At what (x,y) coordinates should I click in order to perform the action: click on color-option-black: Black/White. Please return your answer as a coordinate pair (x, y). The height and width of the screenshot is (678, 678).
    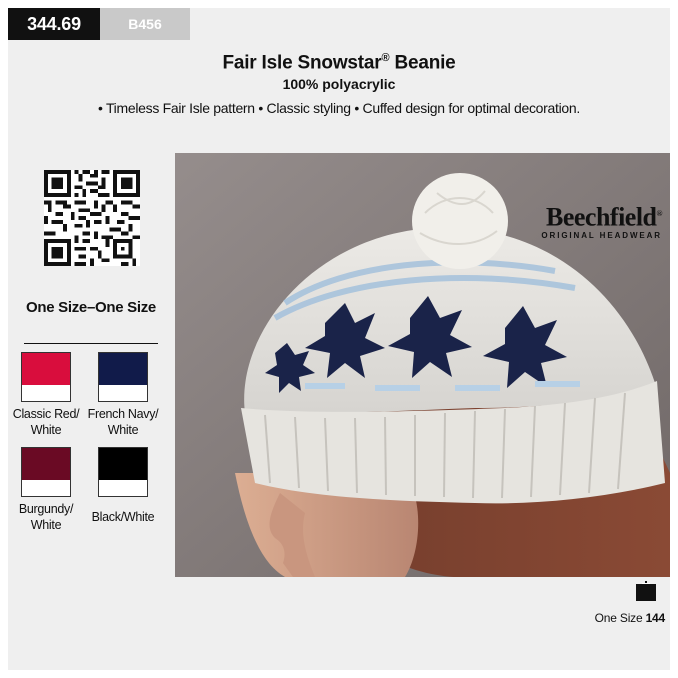
    Looking at the image, I should click on (123, 486).